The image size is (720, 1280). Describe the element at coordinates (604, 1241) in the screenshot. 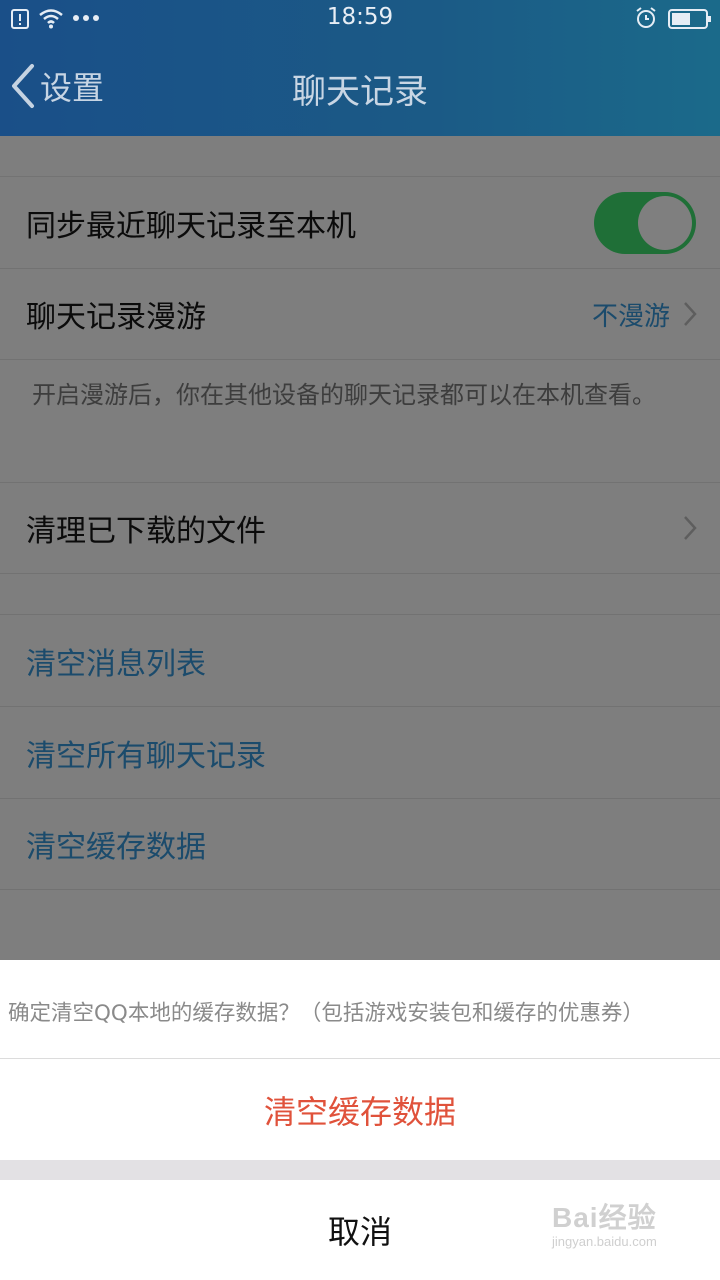

I see `watermark-url: jingyan.baidu.com` at that location.